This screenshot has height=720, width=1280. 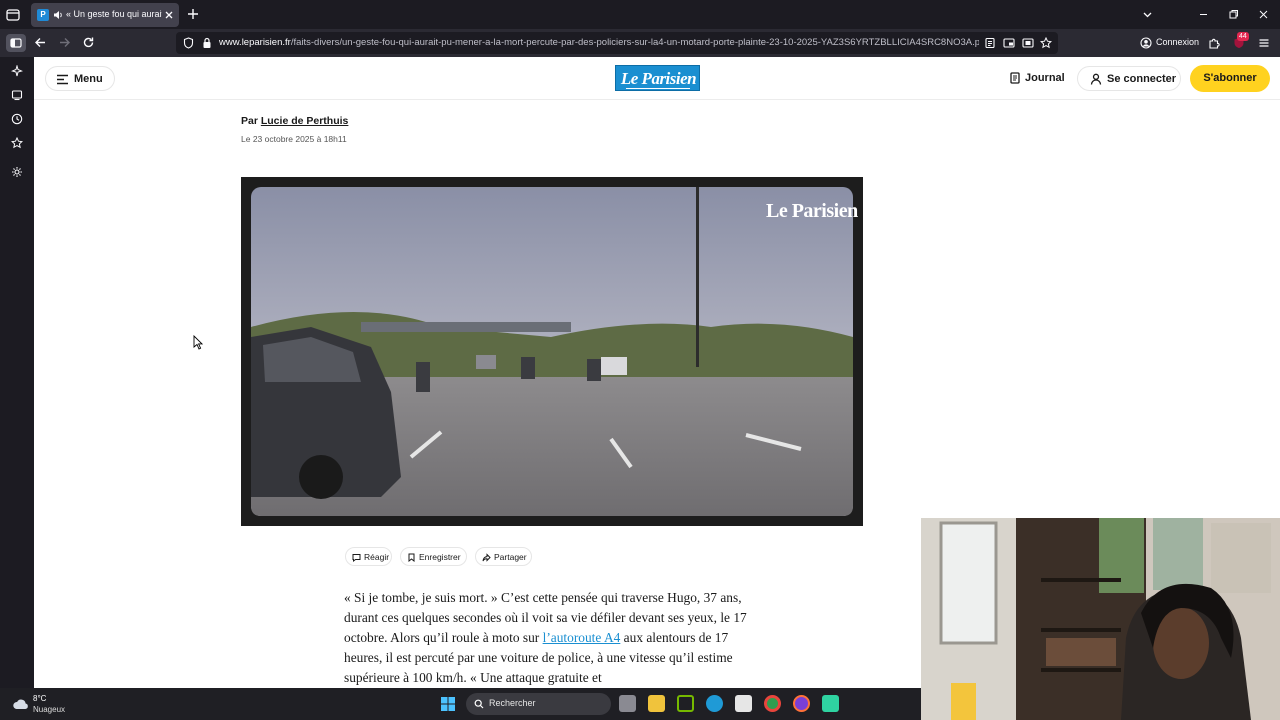 I want to click on bookmark-icon, so click(x=411, y=557).